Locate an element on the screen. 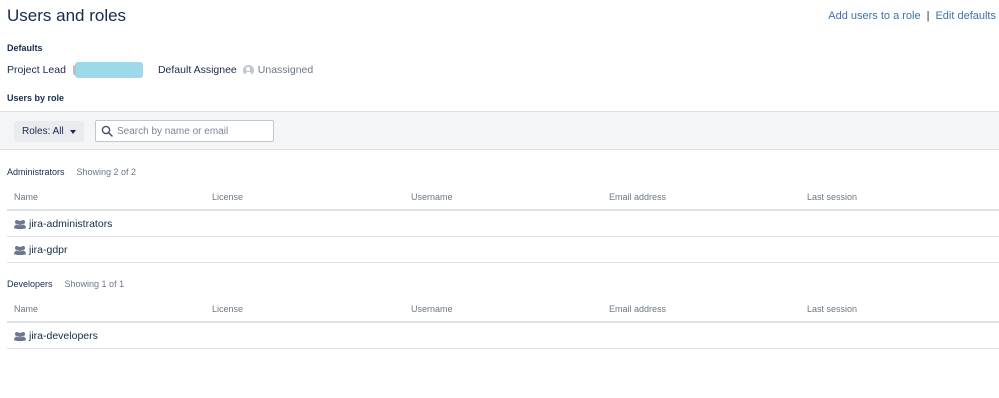 The height and width of the screenshot is (398, 999). row-name-cell: jira-developers is located at coordinates (56, 336).